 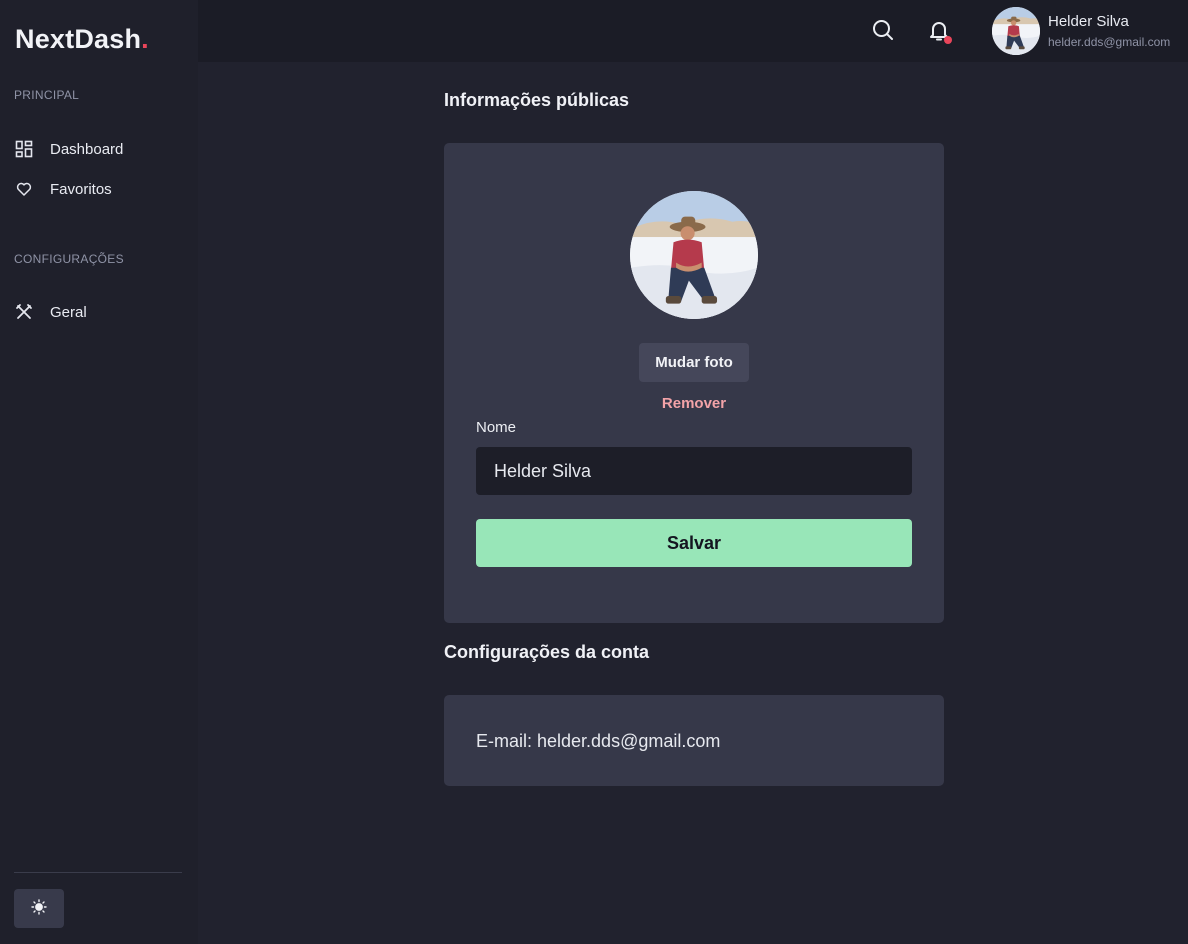 I want to click on change-photo-button: Mudar foto, so click(x=694, y=362).